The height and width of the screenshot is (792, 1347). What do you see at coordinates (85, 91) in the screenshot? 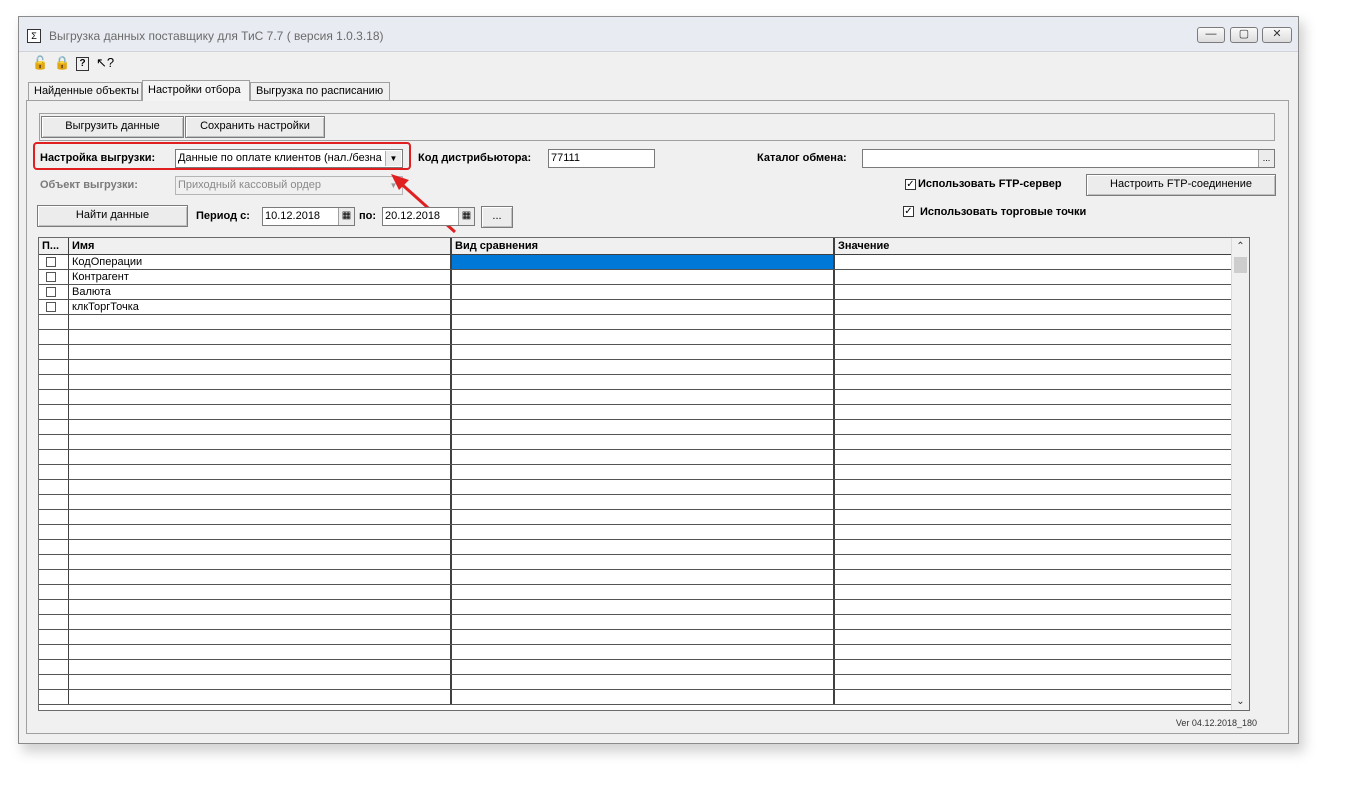
I see `tab-found-objects: Найденные объекты` at bounding box center [85, 91].